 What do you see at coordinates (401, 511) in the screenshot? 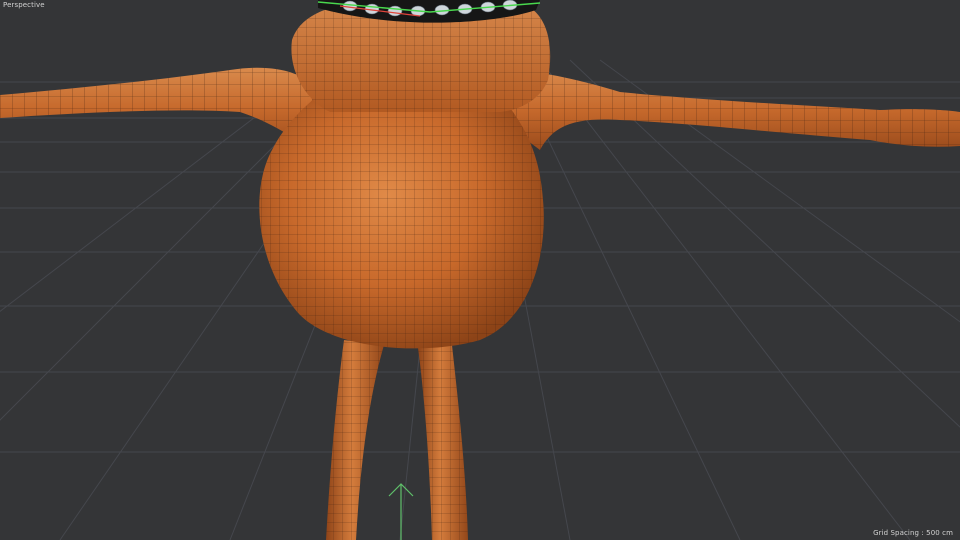
I see `y-axis-arrow-icon` at bounding box center [401, 511].